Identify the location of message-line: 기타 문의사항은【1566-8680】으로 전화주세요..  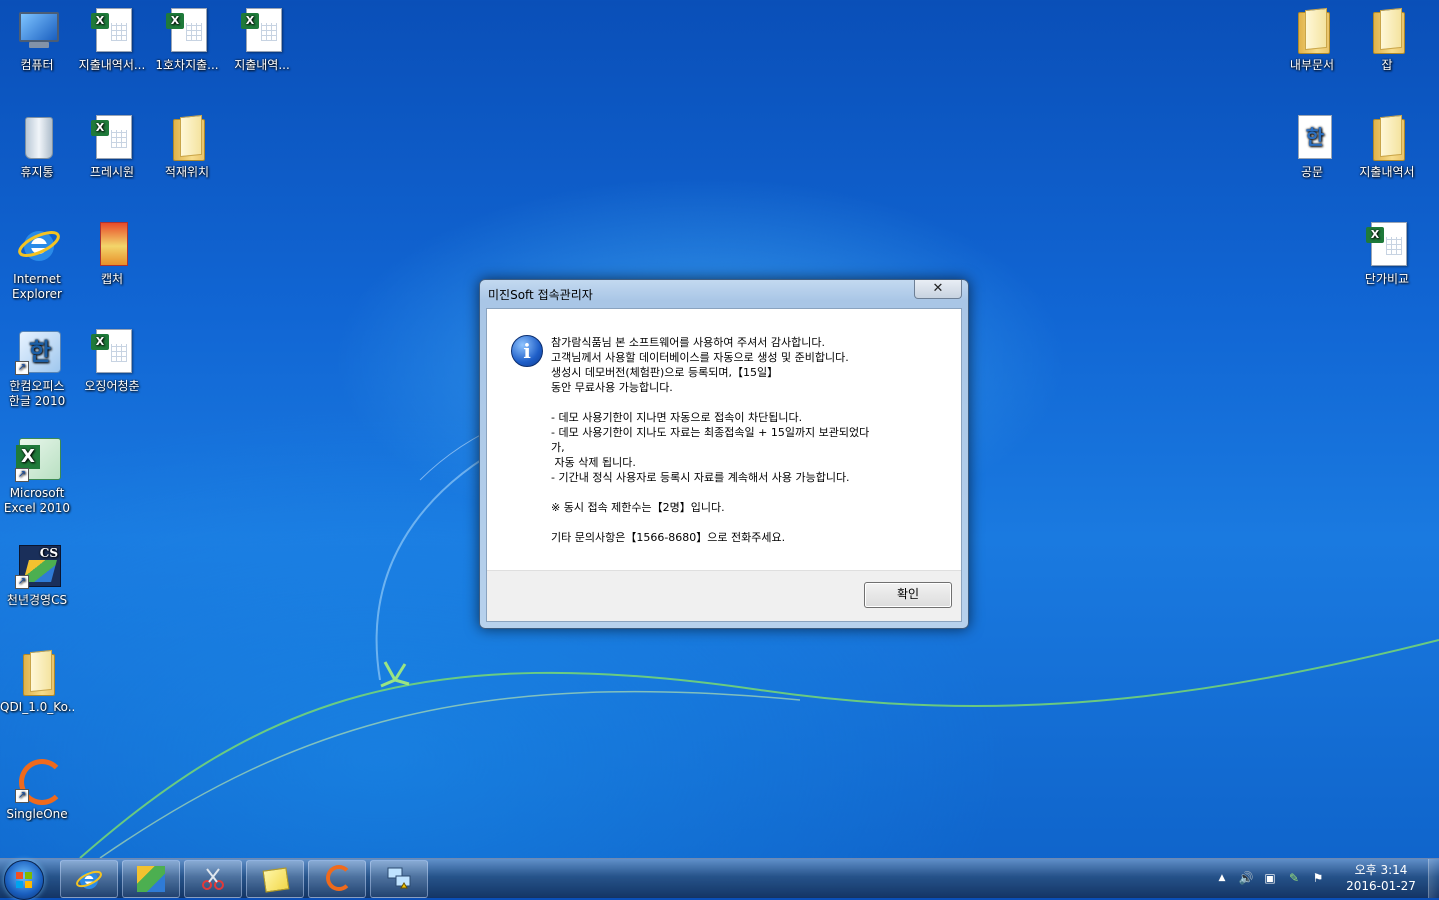
(668, 537).